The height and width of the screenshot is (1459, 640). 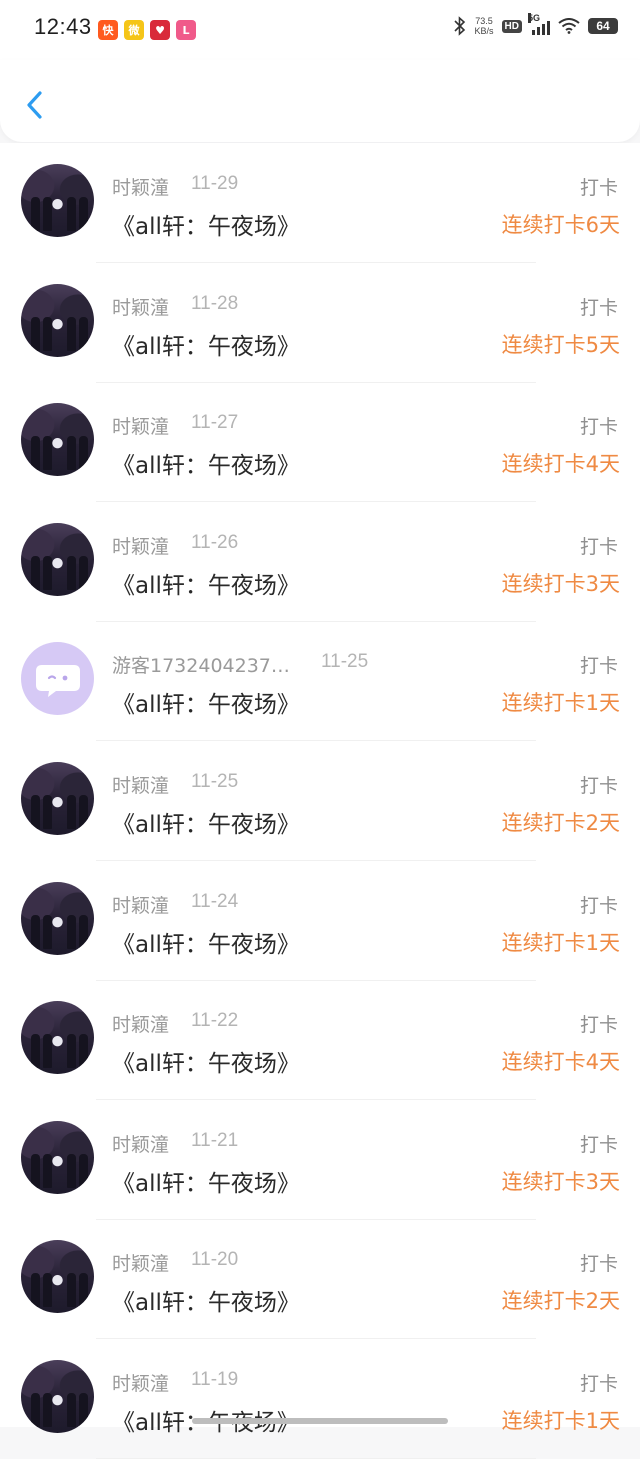 I want to click on chat-bubble-icon, so click(x=57, y=680).